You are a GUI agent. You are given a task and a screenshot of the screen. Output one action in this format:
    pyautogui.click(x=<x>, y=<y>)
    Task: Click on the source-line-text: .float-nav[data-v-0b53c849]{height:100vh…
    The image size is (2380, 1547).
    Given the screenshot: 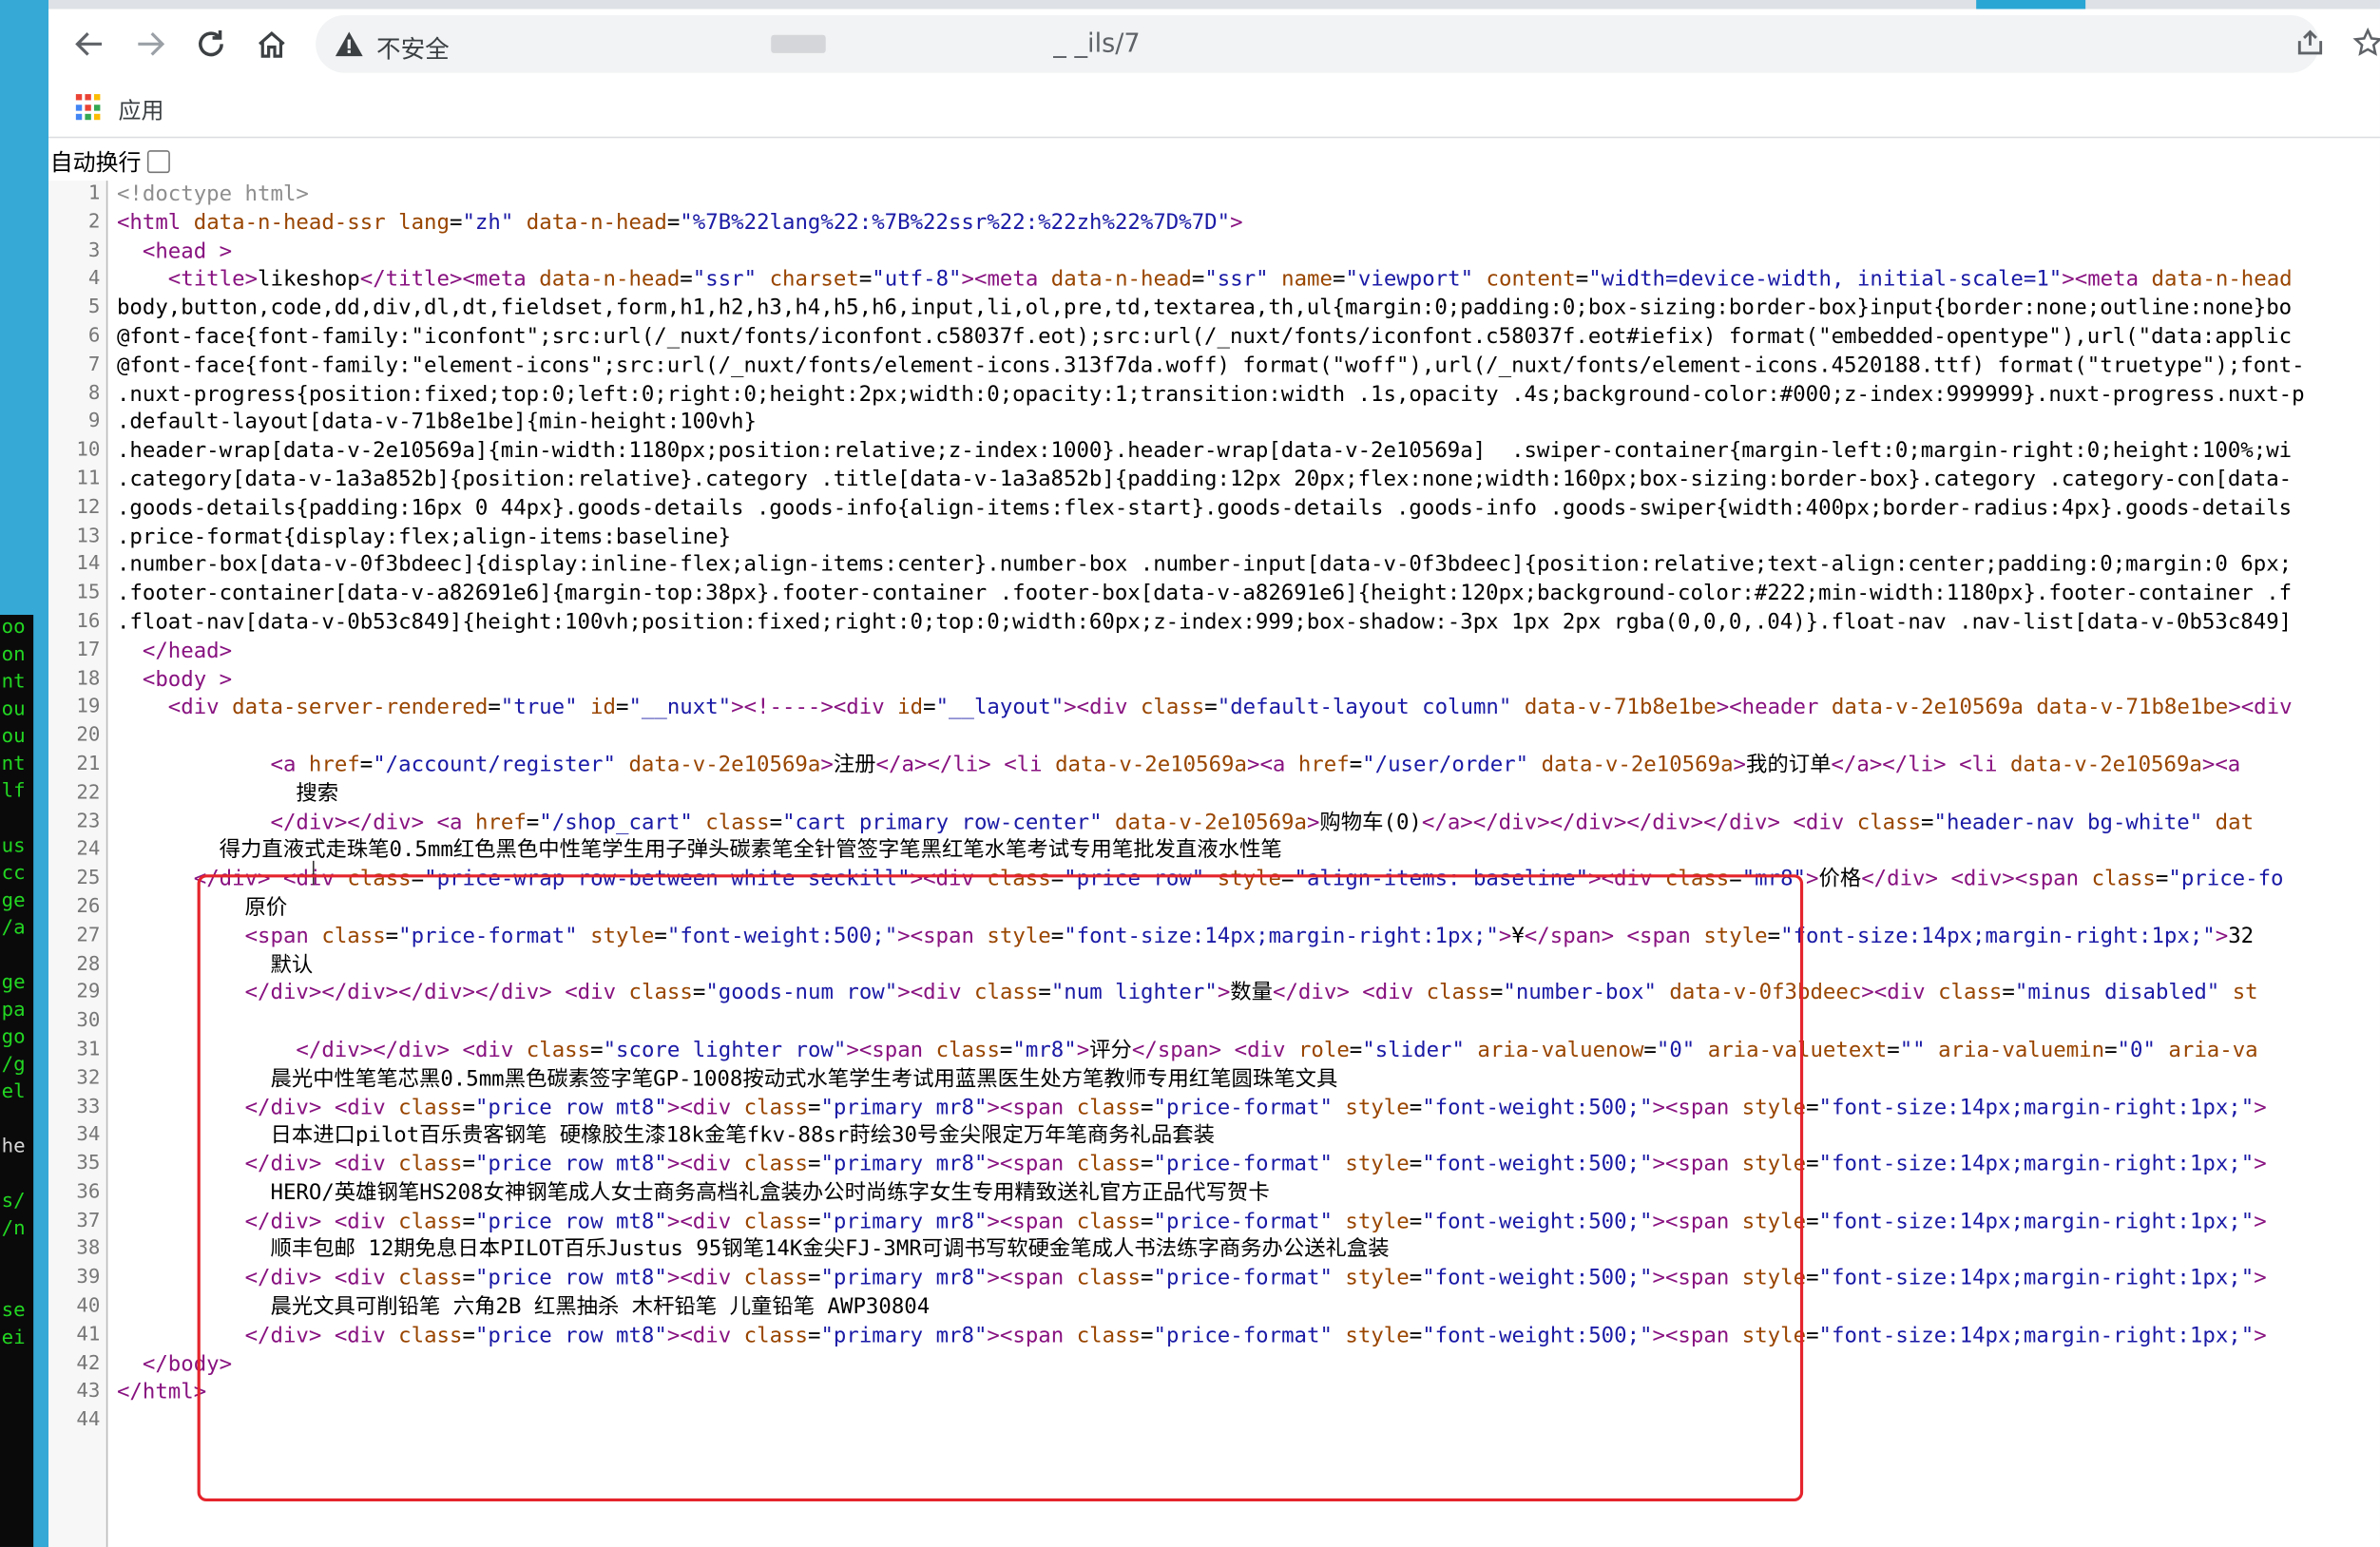 What is the action you would take?
    pyautogui.click(x=1204, y=622)
    